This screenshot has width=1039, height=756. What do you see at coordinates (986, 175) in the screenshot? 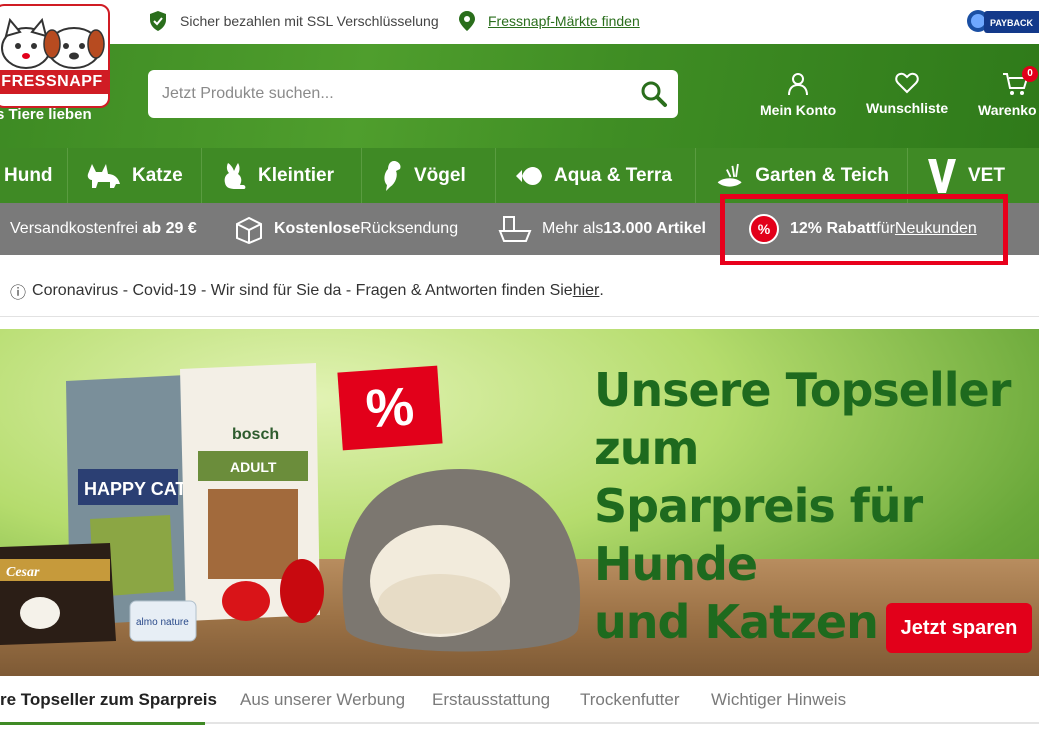
I see `category-label: VET` at bounding box center [986, 175].